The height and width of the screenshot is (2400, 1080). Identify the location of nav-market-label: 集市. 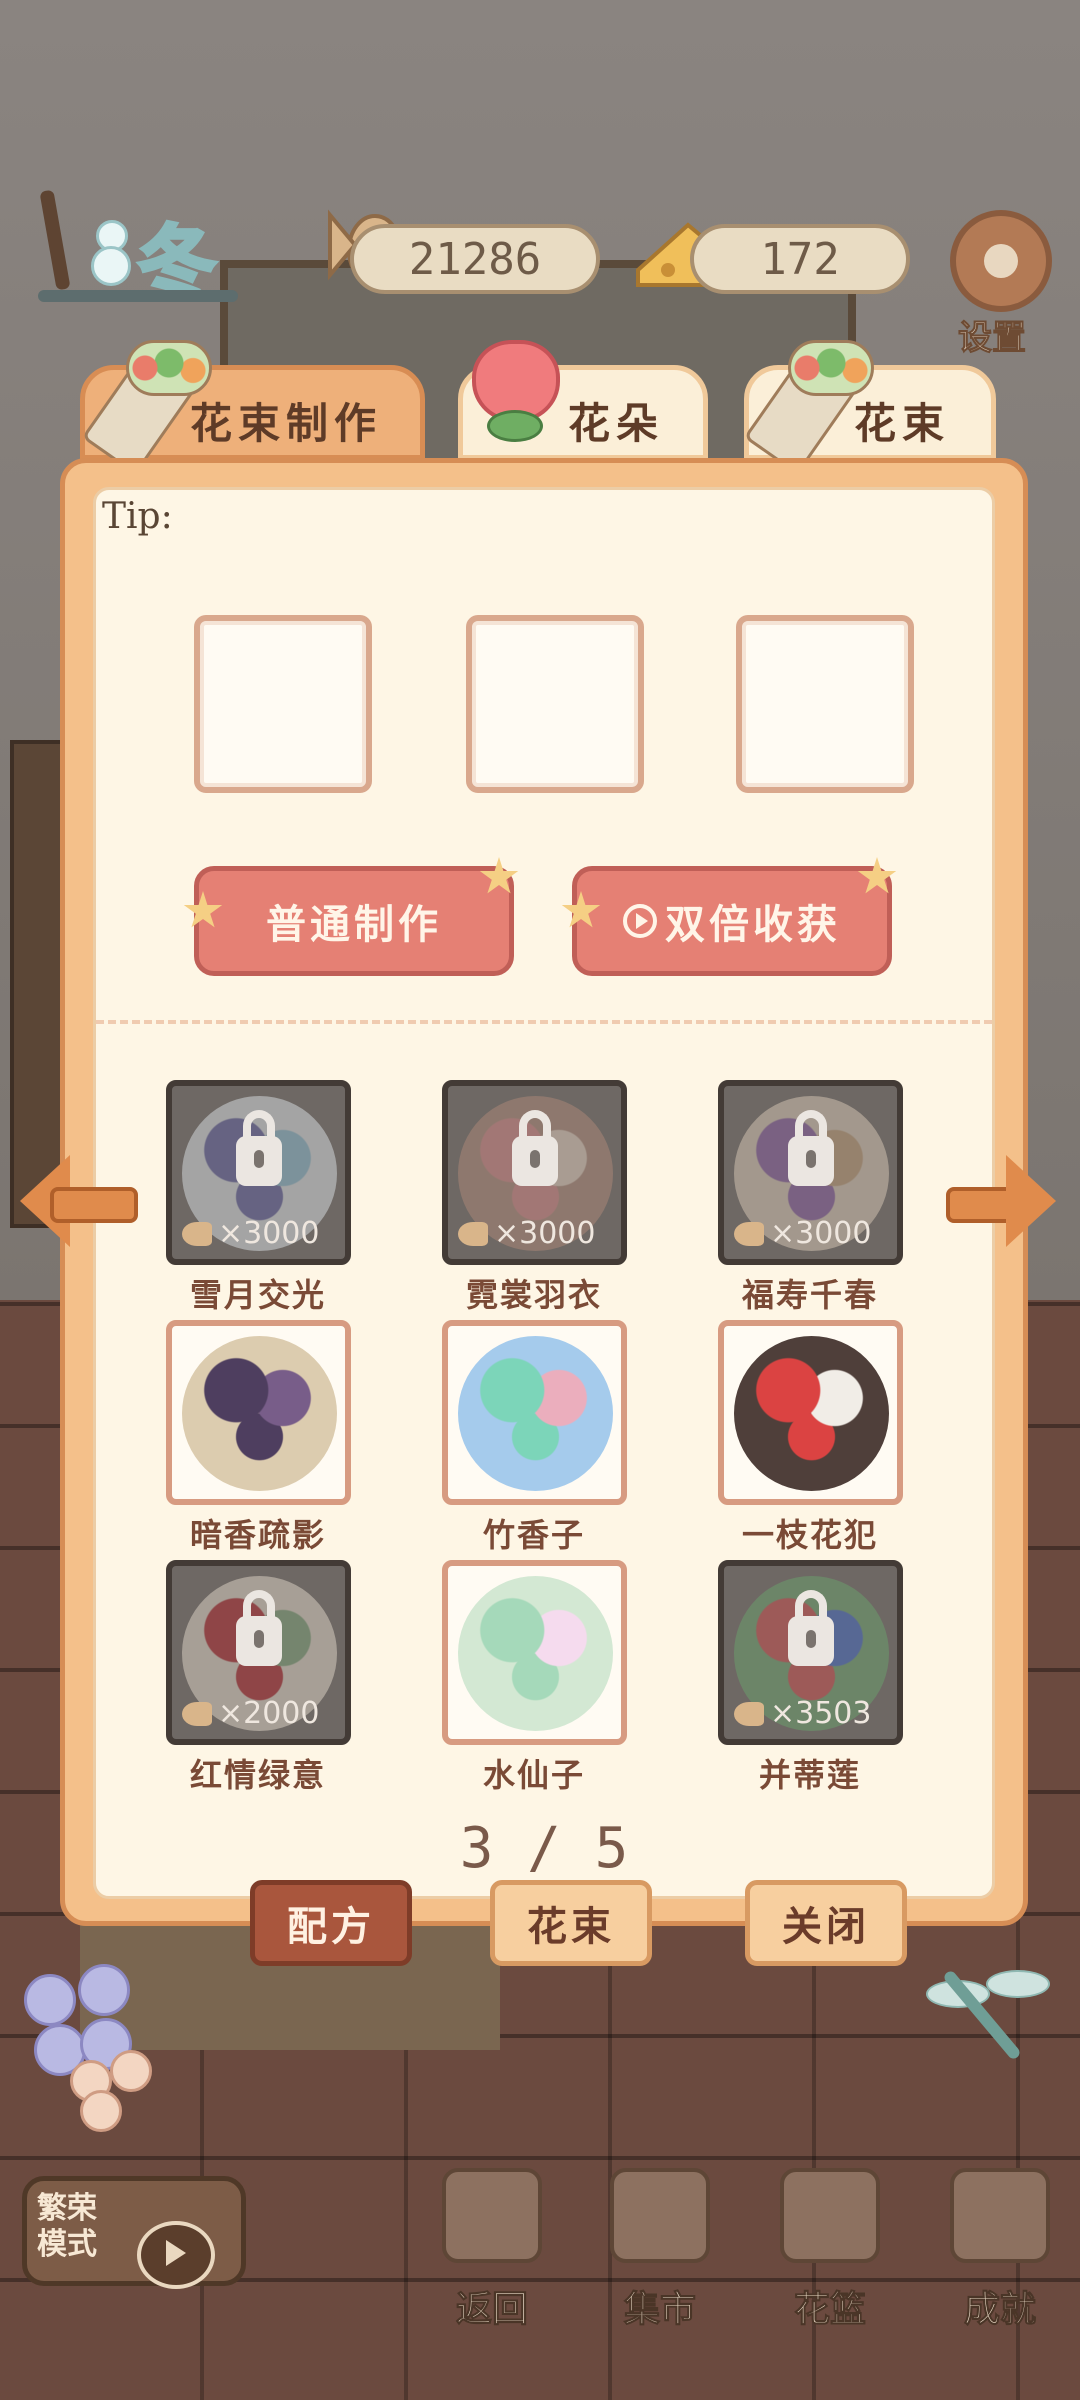
(659, 2310).